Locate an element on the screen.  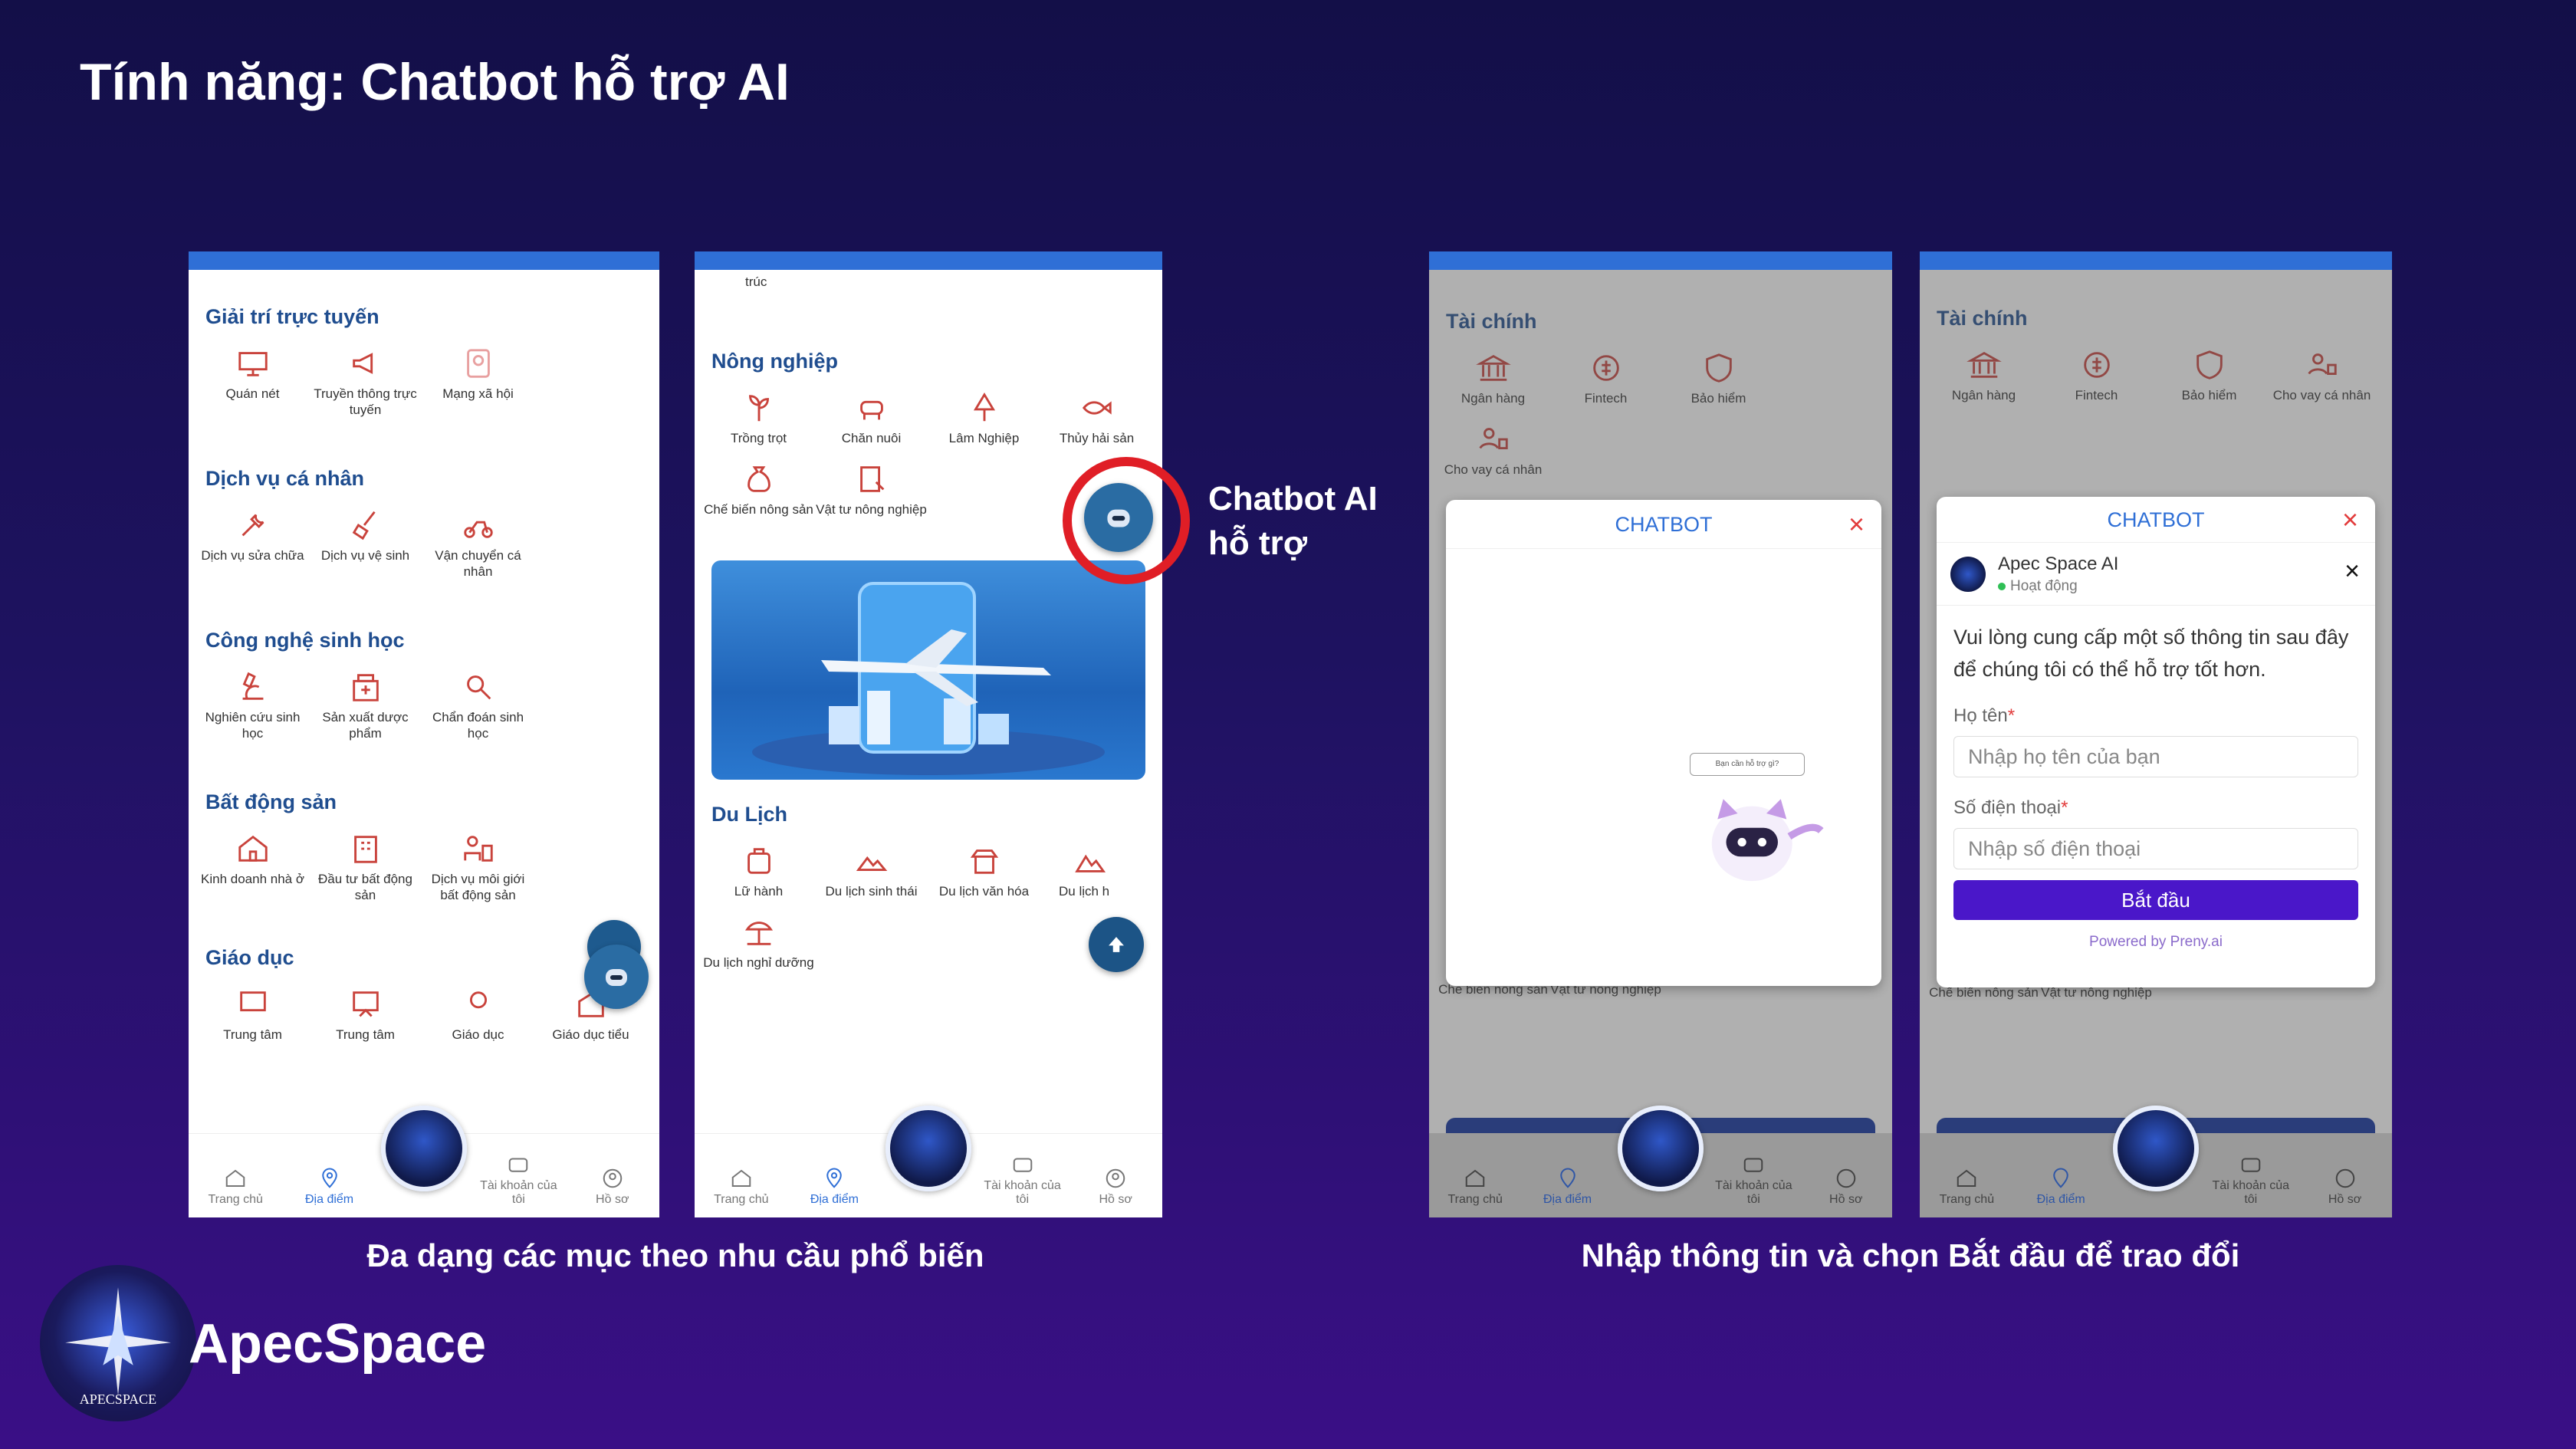
nav-label: Địa điểm is located at coordinates (330, 1199).